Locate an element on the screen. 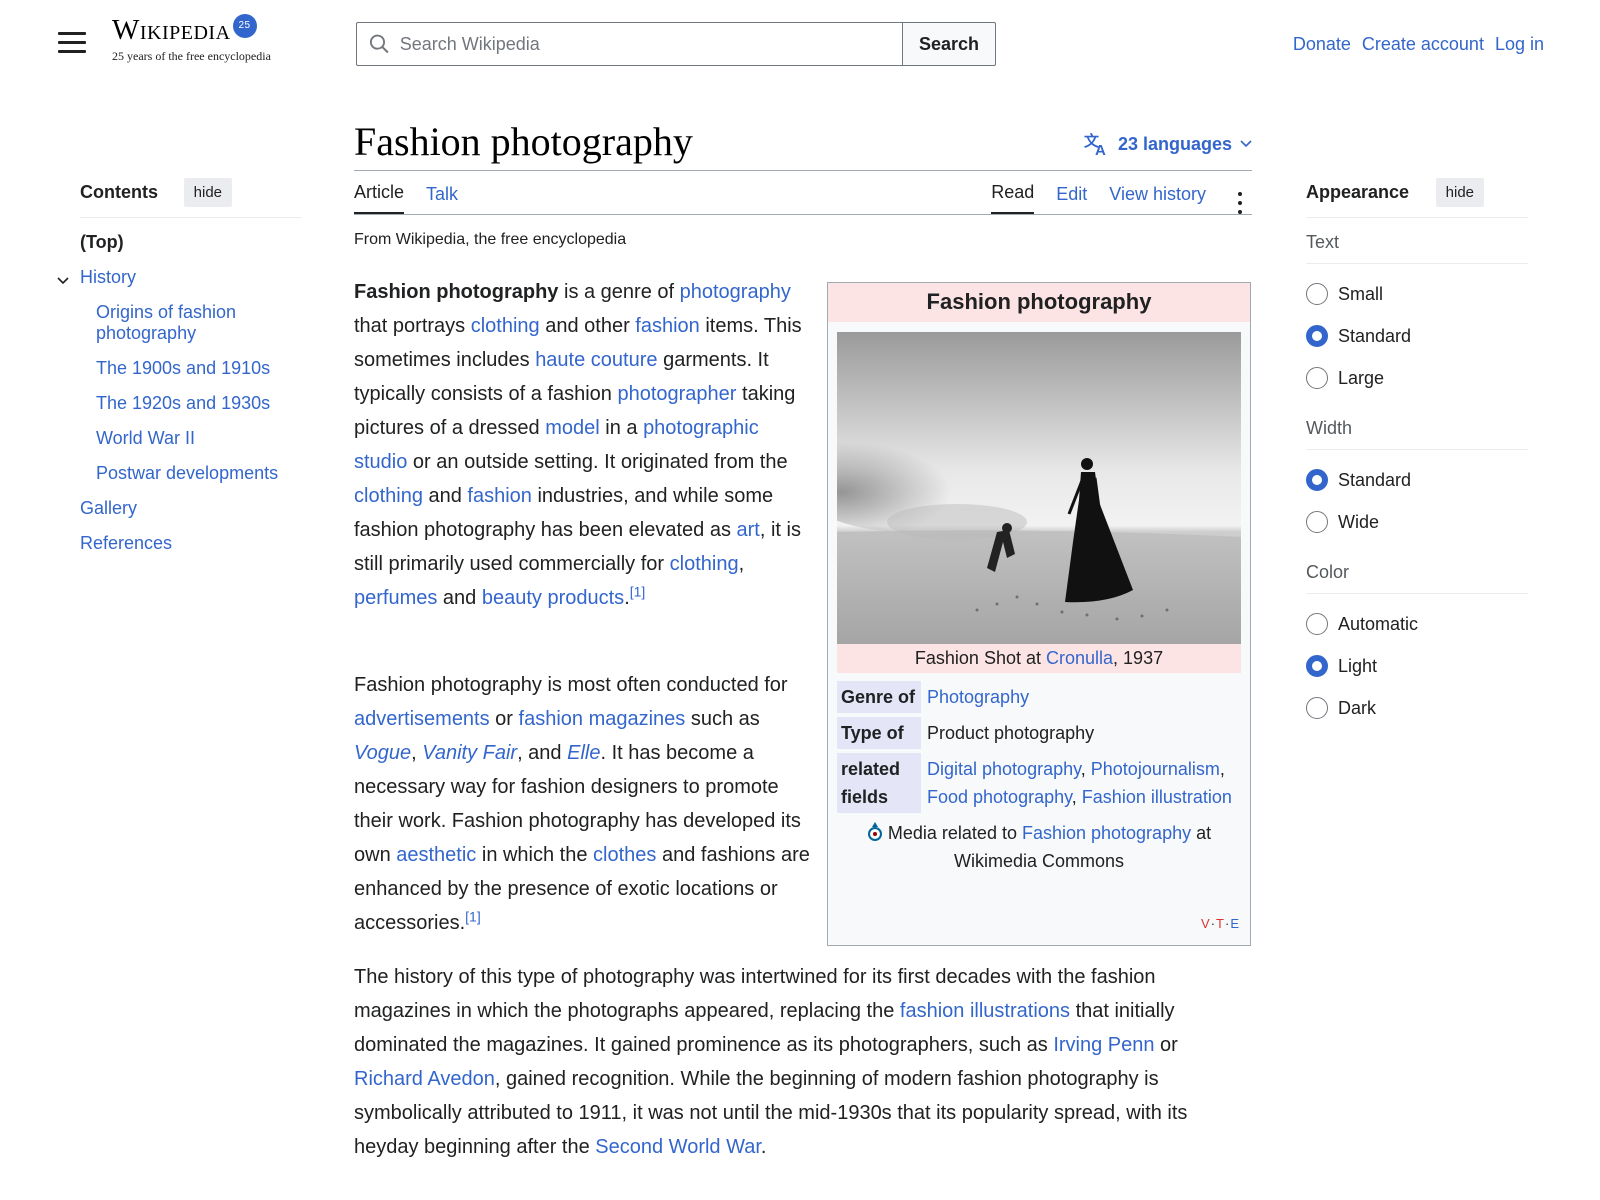  commons-link: Fashion photography is located at coordinates (1106, 833).